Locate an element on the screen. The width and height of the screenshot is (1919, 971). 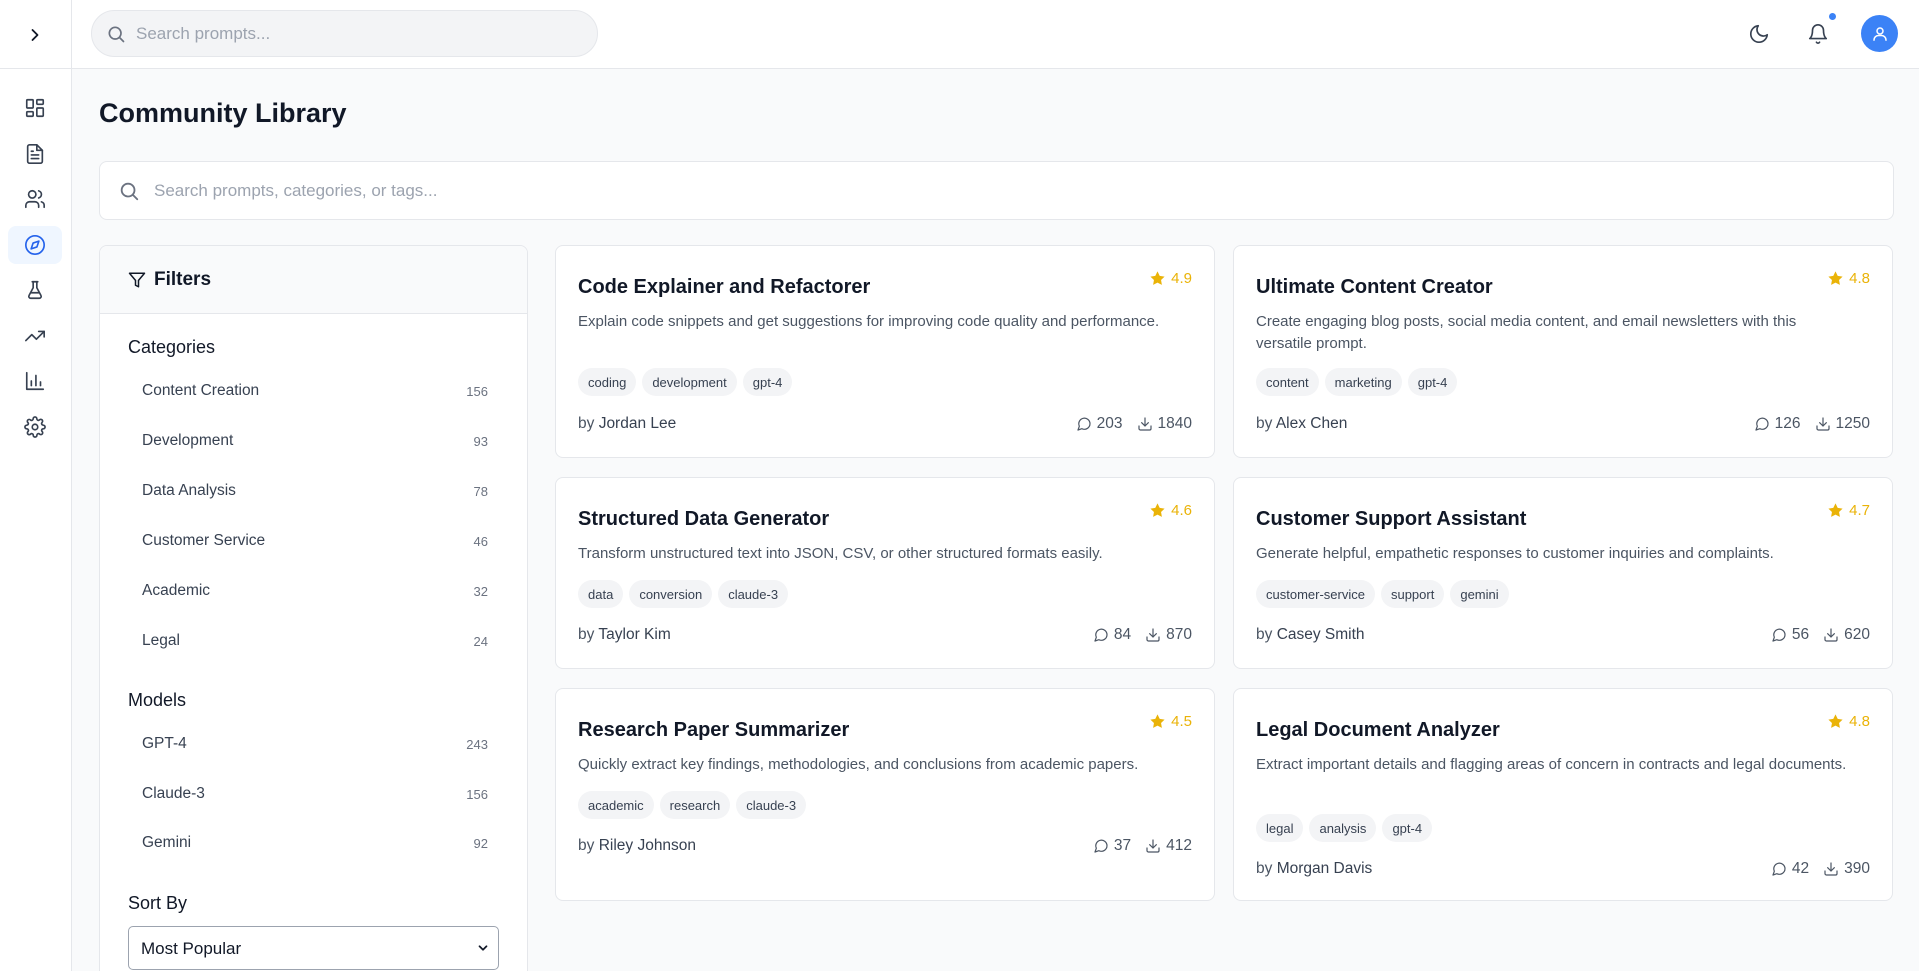
sidebar-item-dashboard is located at coordinates (35, 108).